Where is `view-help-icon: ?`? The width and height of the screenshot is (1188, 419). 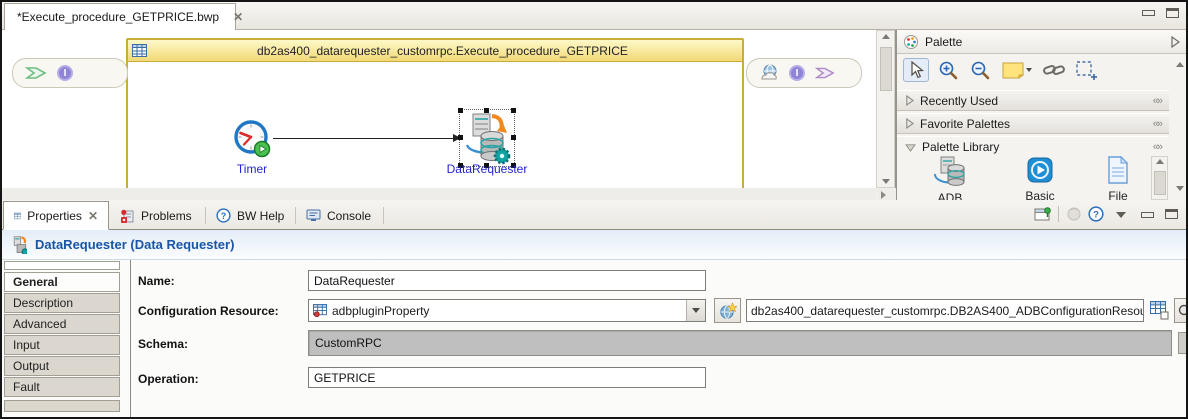 view-help-icon: ? is located at coordinates (1096, 214).